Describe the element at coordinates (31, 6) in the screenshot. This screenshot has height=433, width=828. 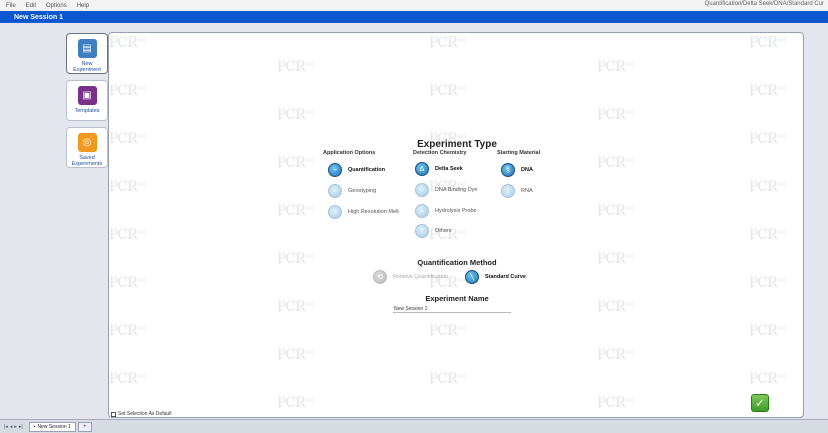
I see `menu-edit: Edit` at that location.